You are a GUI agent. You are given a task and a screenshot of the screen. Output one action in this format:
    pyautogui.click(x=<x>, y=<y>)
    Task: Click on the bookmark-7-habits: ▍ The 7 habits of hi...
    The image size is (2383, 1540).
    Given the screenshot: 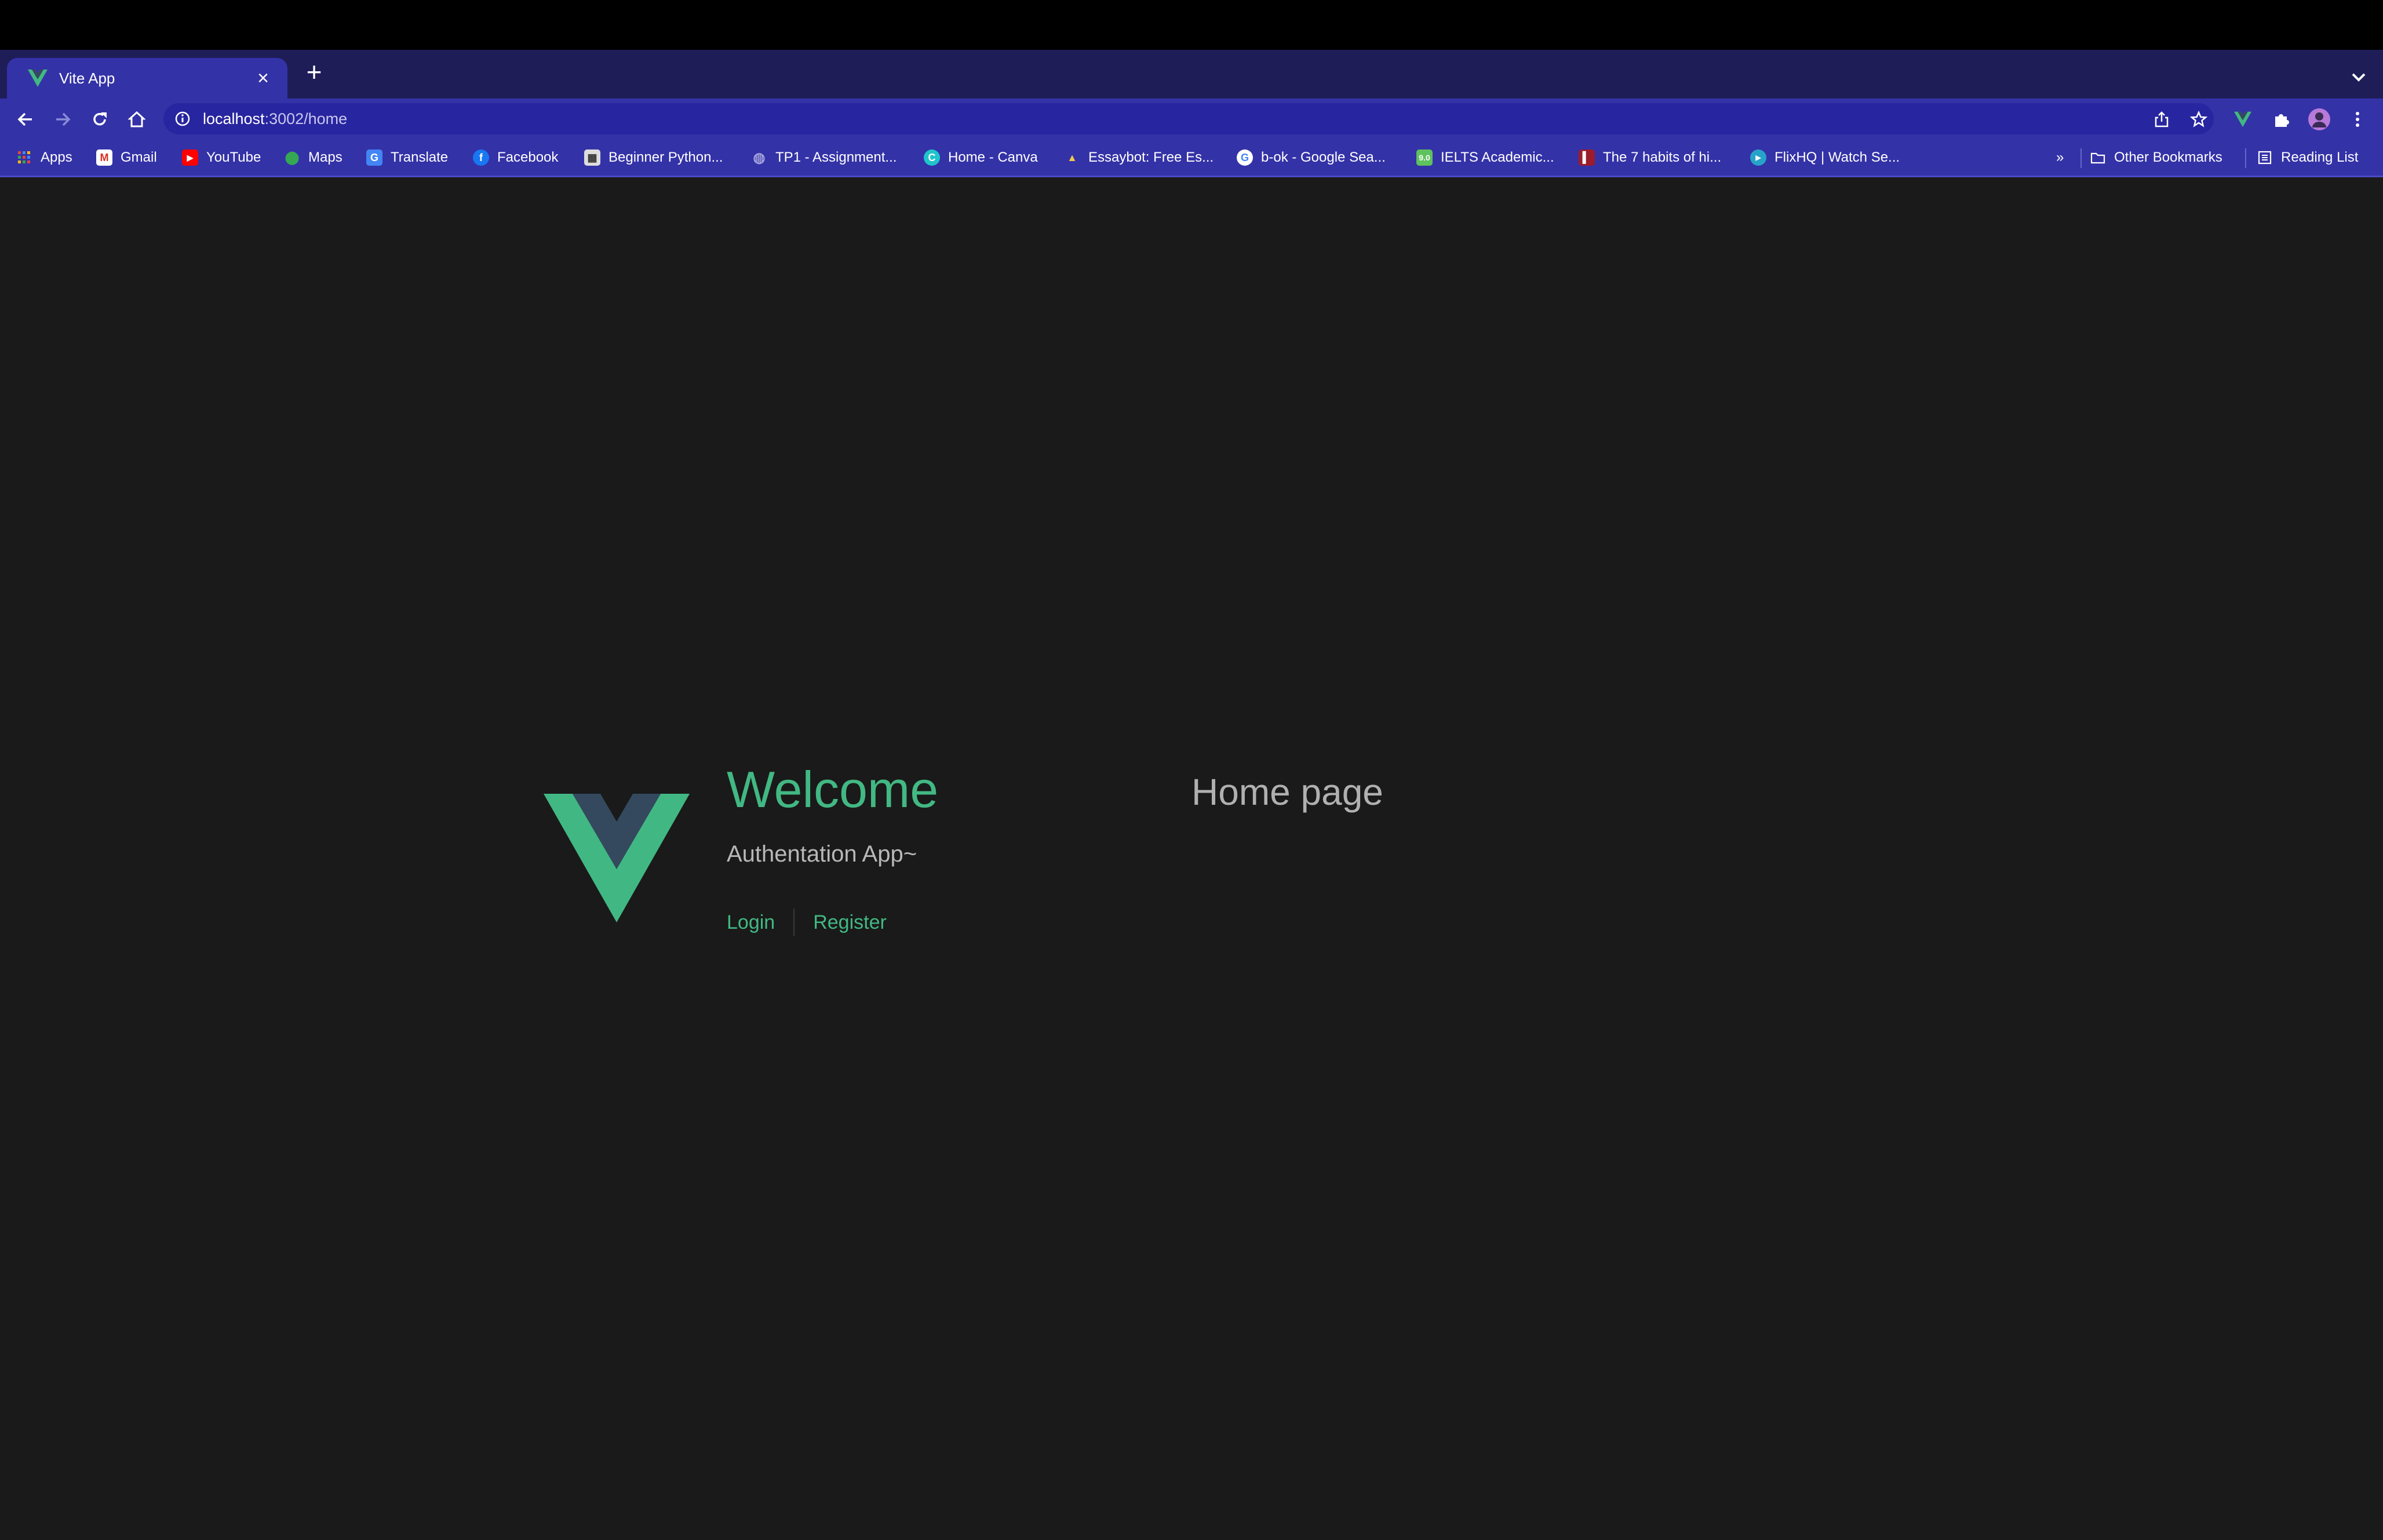 What is the action you would take?
    pyautogui.click(x=1650, y=157)
    